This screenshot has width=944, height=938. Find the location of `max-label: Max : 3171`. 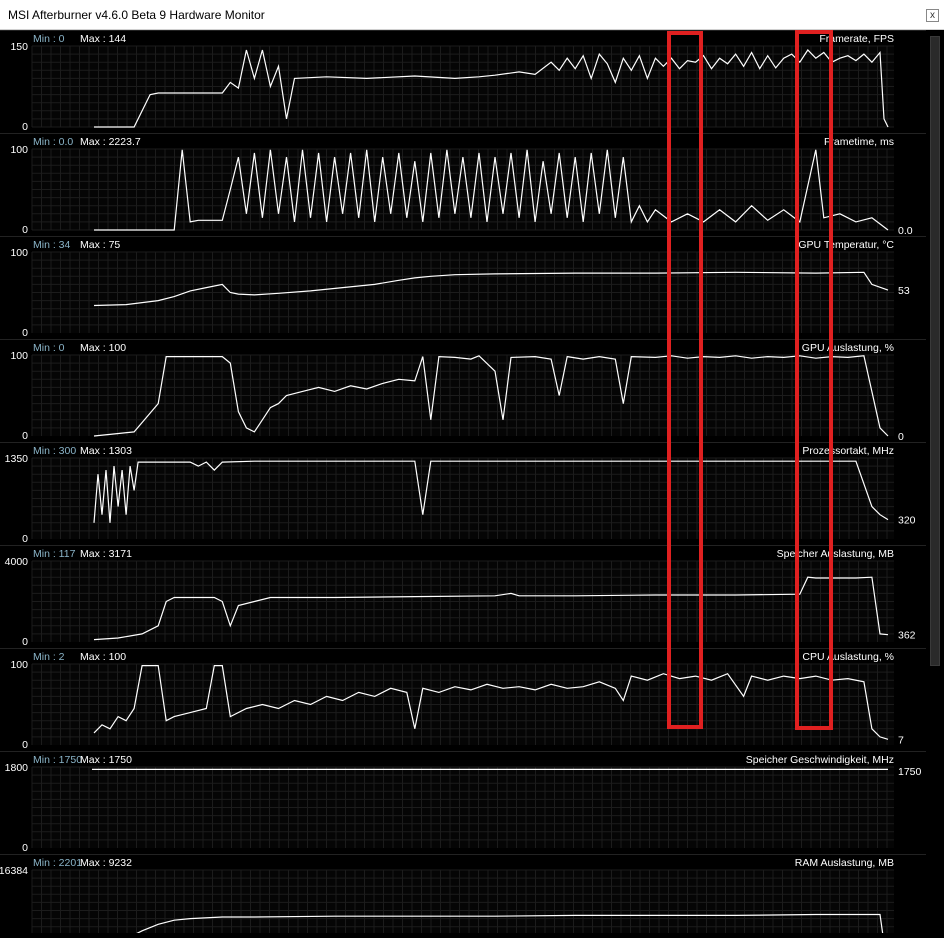

max-label: Max : 3171 is located at coordinates (106, 554).